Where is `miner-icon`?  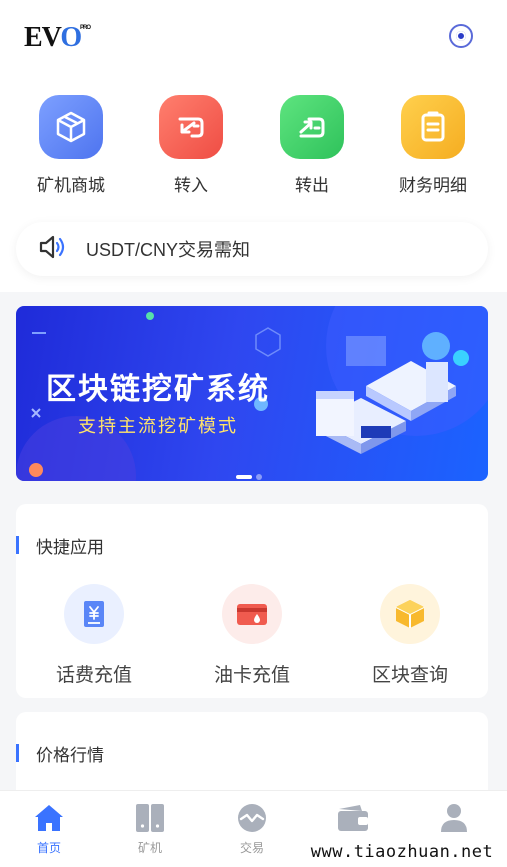
miner-icon is located at coordinates (150, 818).